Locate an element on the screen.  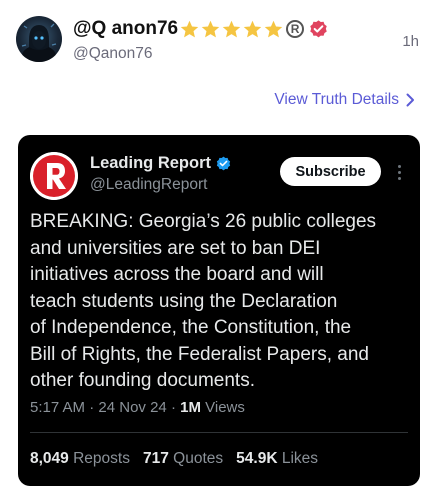
name-row: @Q anon76 R is located at coordinates (201, 29).